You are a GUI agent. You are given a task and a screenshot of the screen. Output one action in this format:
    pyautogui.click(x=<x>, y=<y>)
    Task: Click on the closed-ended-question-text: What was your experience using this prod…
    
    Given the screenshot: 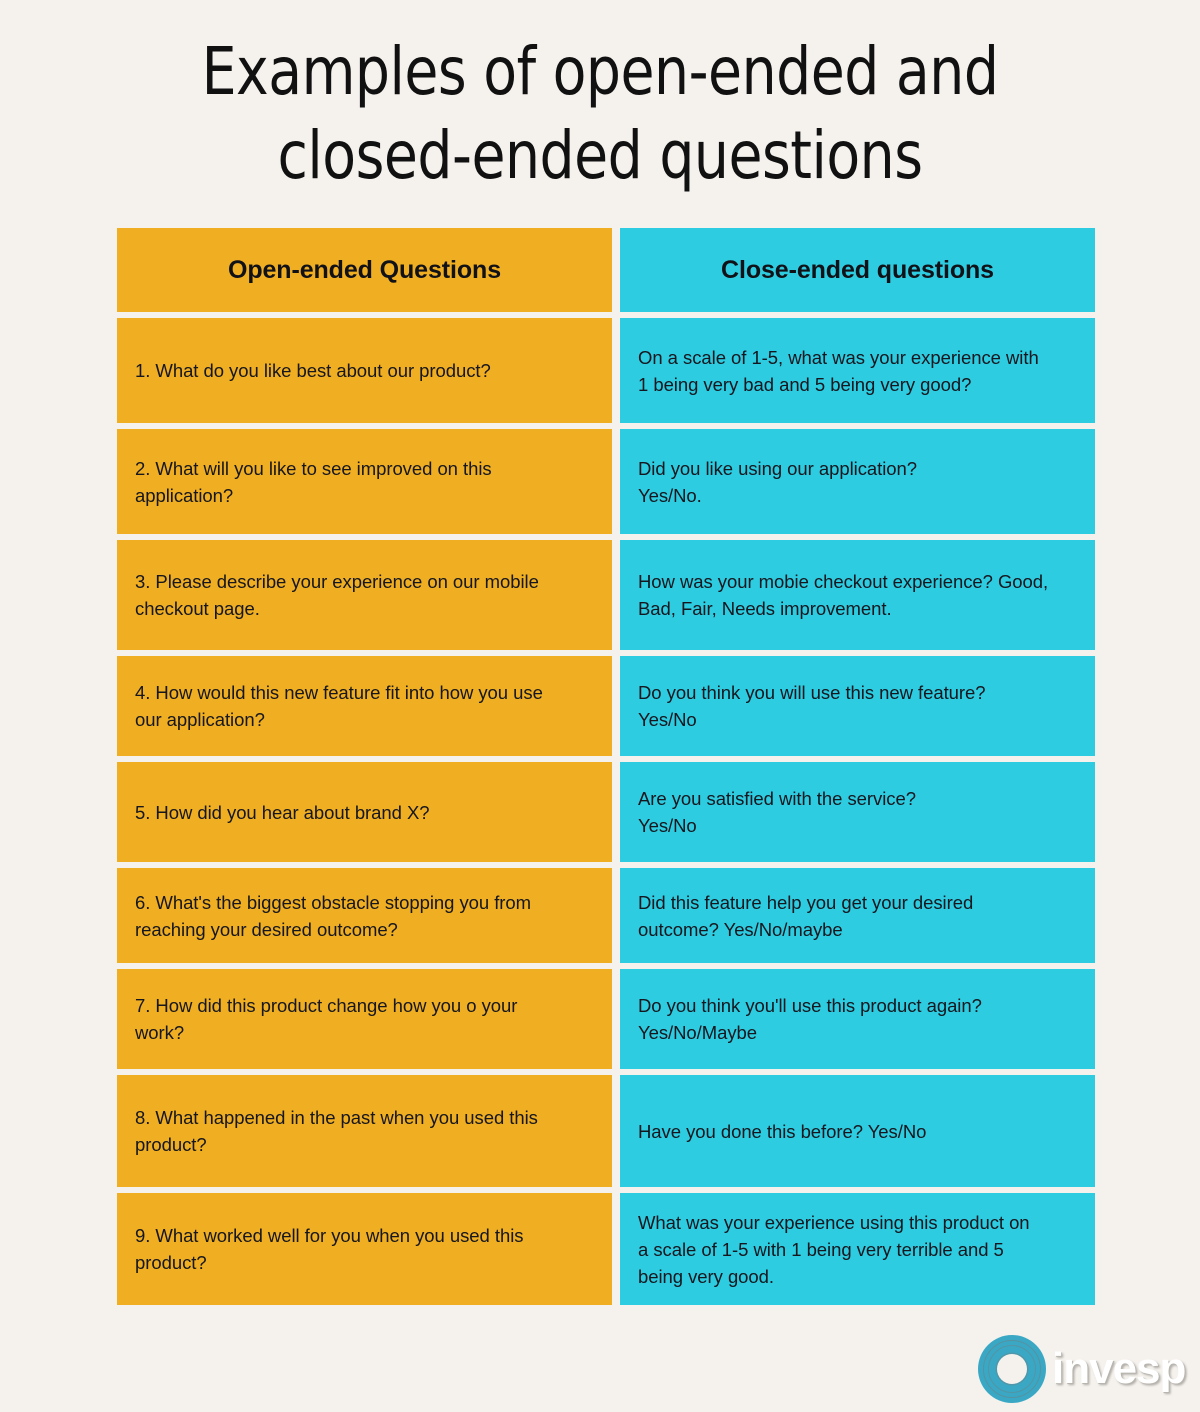 What is the action you would take?
    pyautogui.click(x=834, y=1249)
    